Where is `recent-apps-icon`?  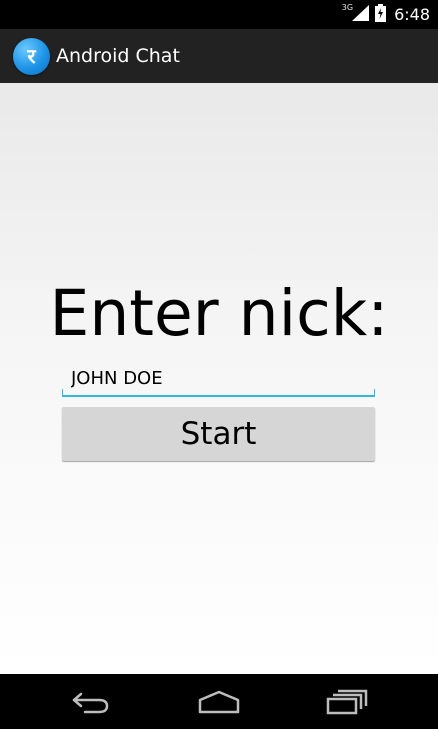
recent-apps-icon is located at coordinates (347, 701).